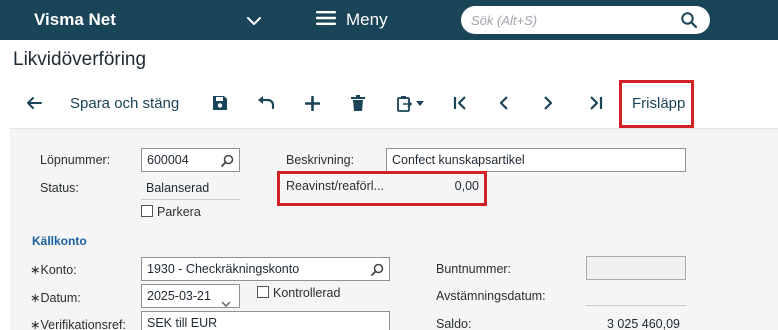  What do you see at coordinates (573, 20) in the screenshot?
I see `search-input` at bounding box center [573, 20].